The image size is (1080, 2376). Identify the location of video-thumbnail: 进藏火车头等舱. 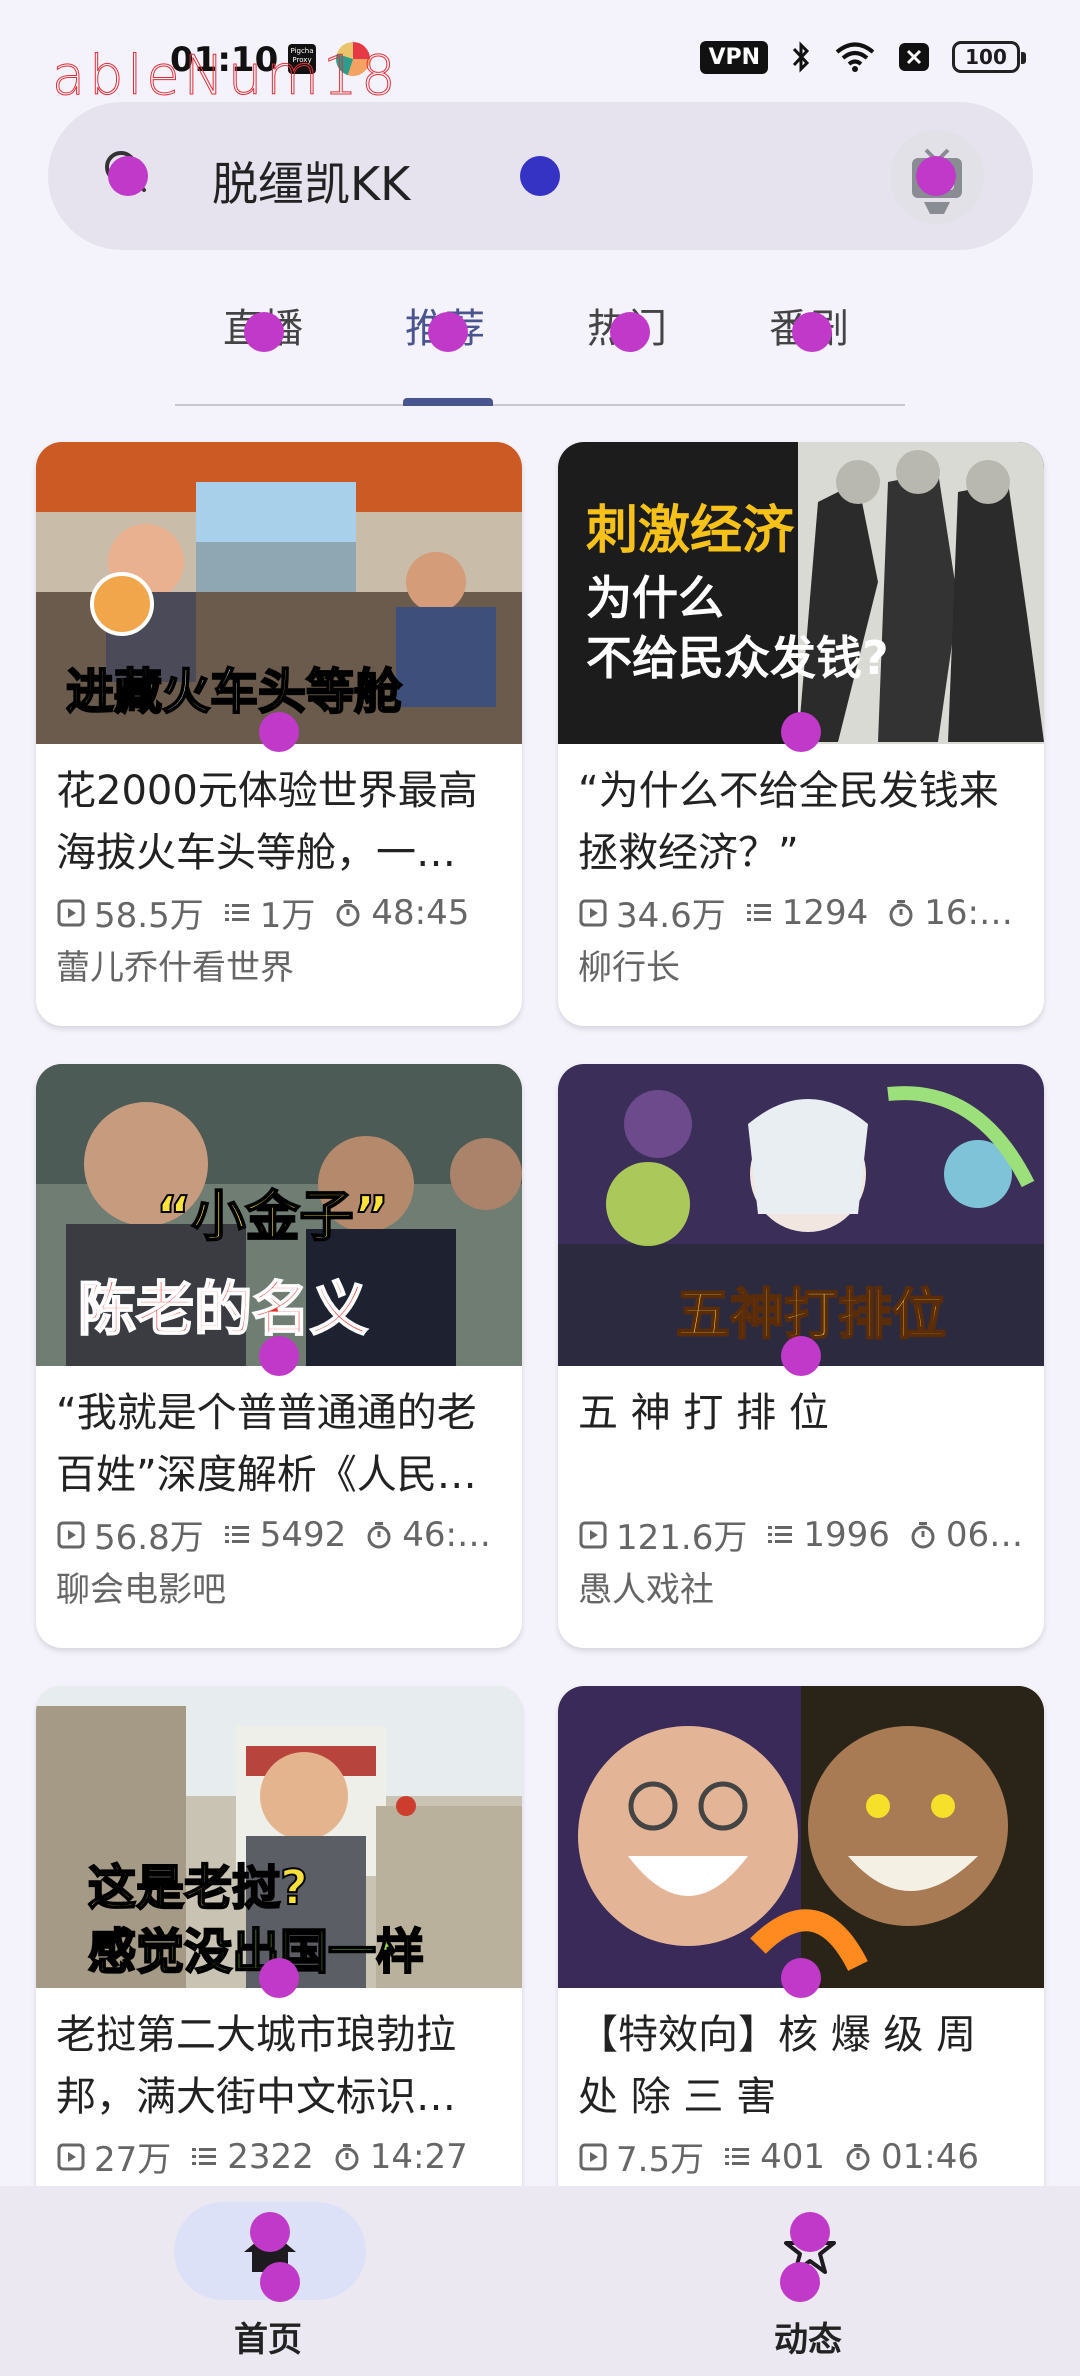
(279, 593).